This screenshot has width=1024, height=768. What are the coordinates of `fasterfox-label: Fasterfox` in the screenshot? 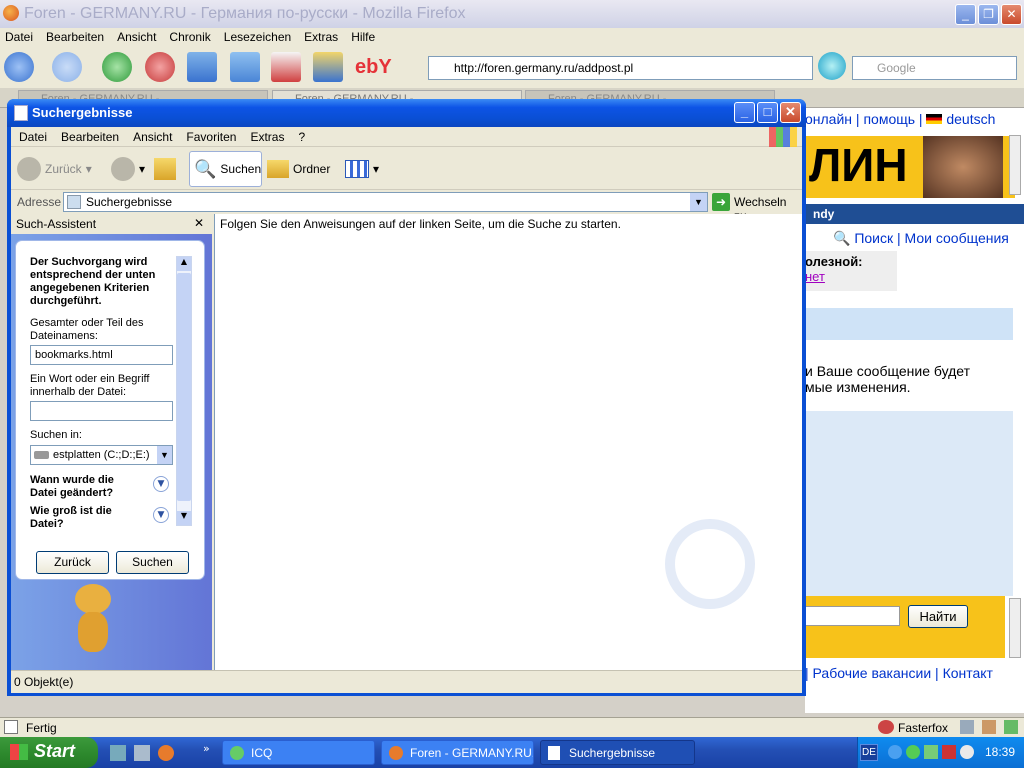 It's located at (923, 728).